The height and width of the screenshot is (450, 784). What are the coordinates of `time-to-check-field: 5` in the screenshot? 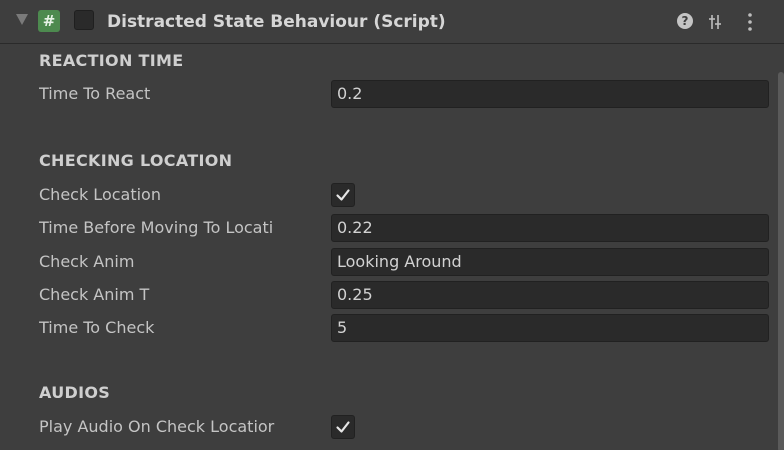 It's located at (550, 328).